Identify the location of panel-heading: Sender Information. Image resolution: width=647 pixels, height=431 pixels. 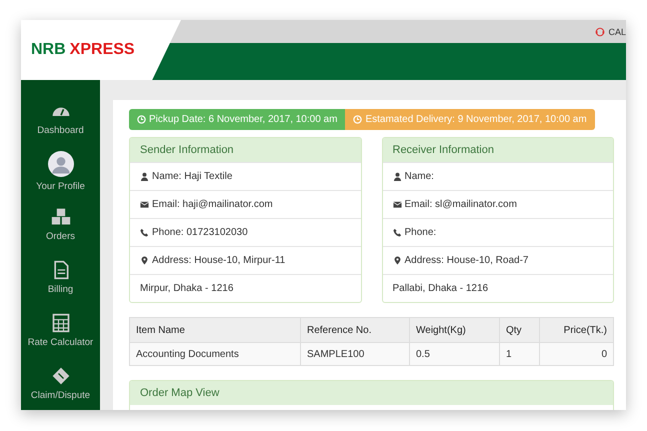
(245, 150).